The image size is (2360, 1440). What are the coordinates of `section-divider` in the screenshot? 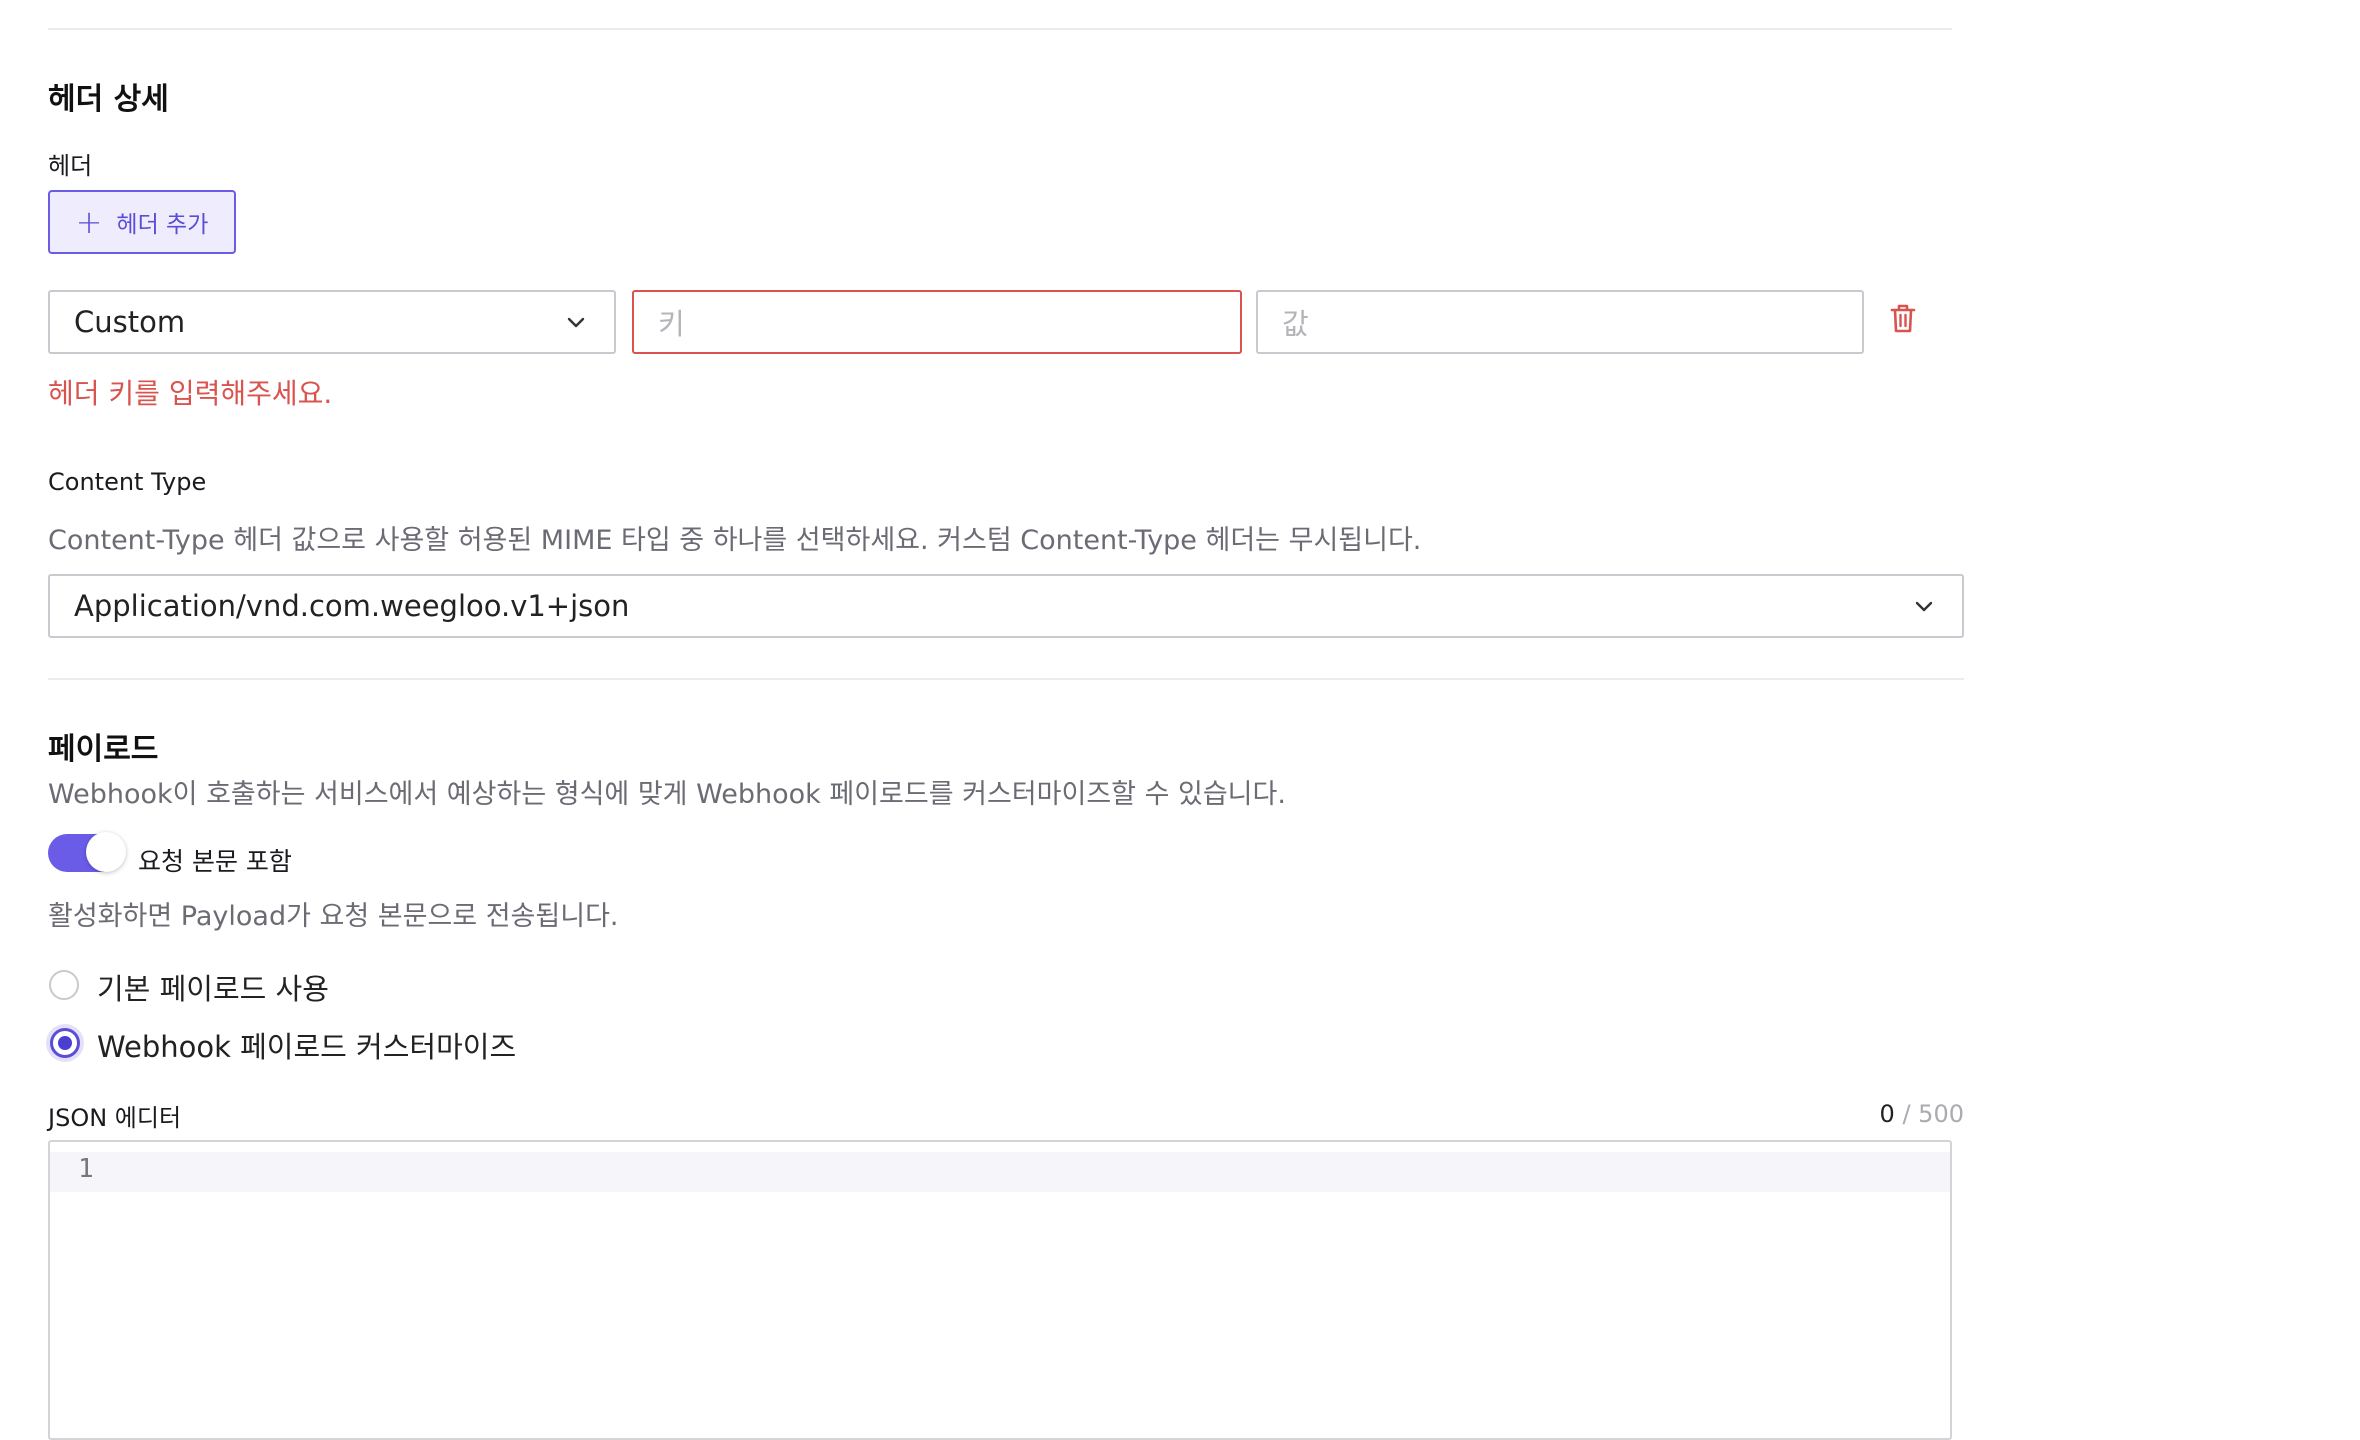 It's located at (1006, 679).